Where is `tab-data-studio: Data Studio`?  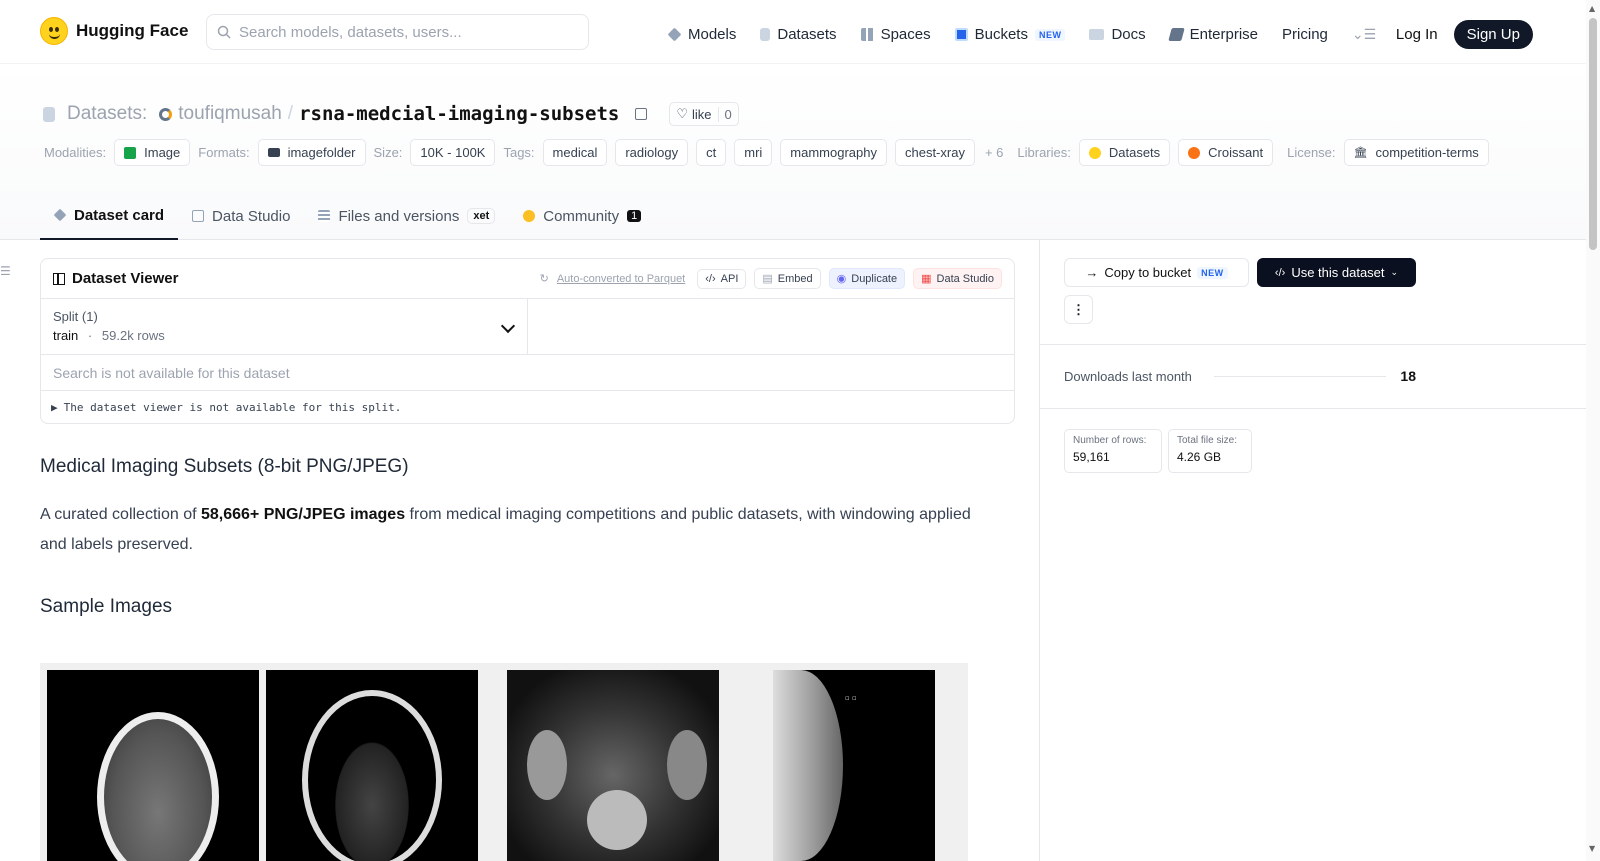 tab-data-studio: Data Studio is located at coordinates (241, 216).